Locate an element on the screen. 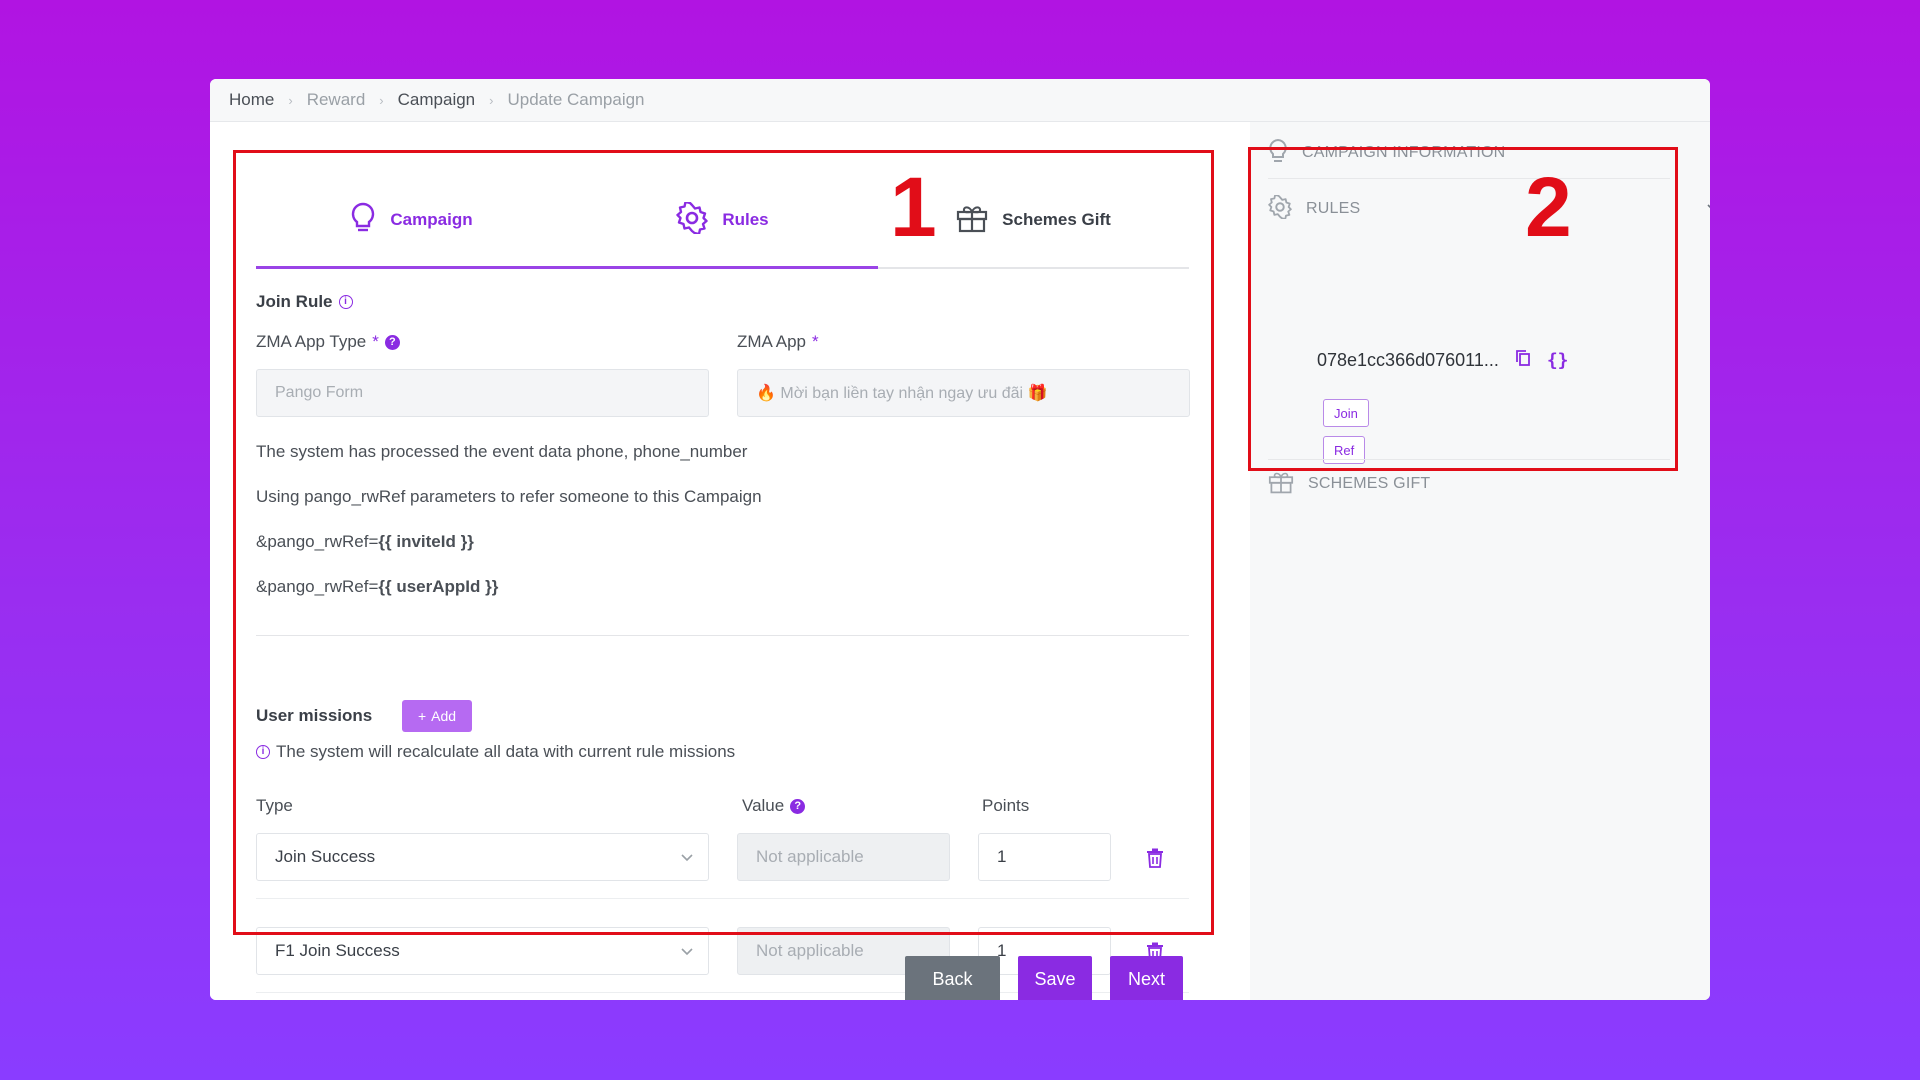  rules-section: RULES is located at coordinates (1489, 209).